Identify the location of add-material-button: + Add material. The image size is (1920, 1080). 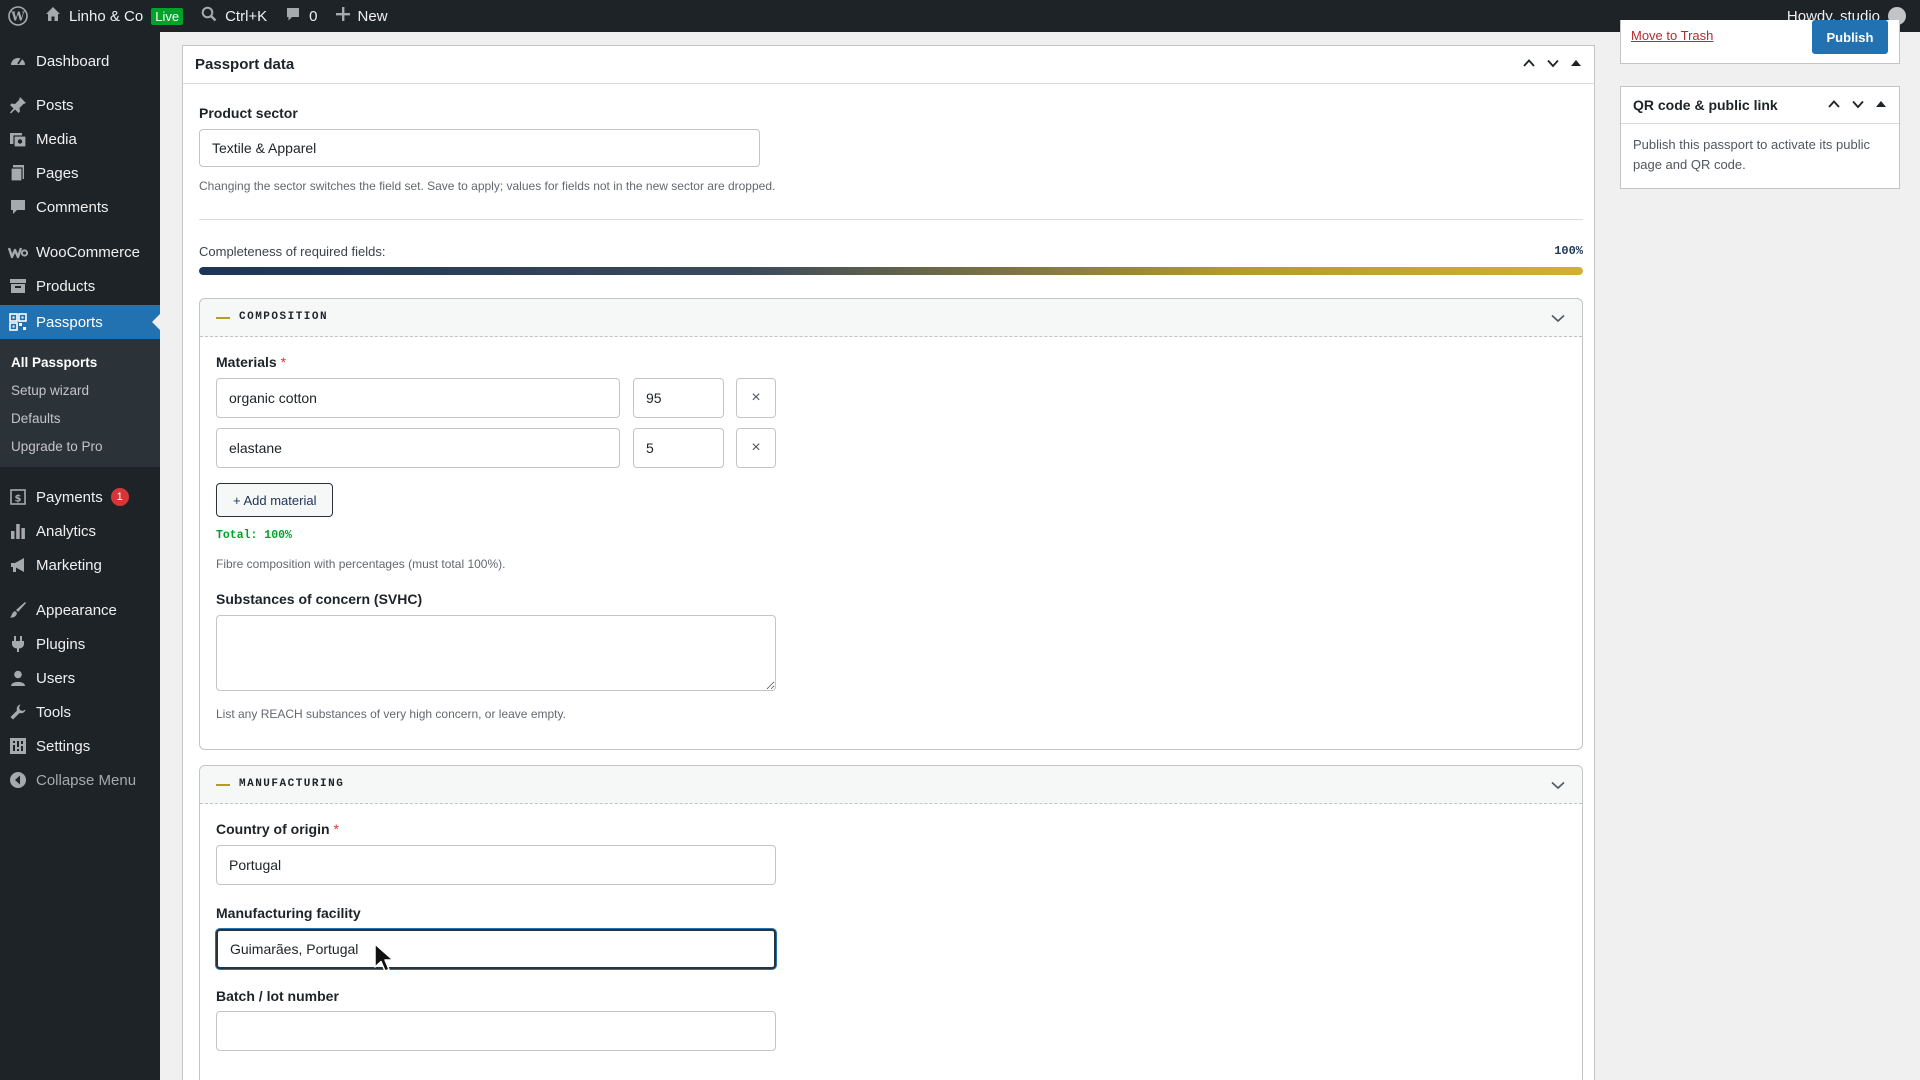
(275, 500).